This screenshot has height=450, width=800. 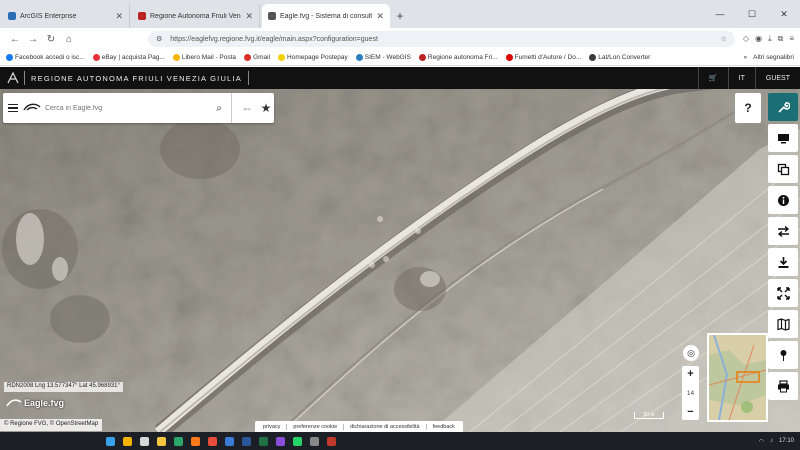 What do you see at coordinates (593, 57) in the screenshot?
I see `globe-icon` at bounding box center [593, 57].